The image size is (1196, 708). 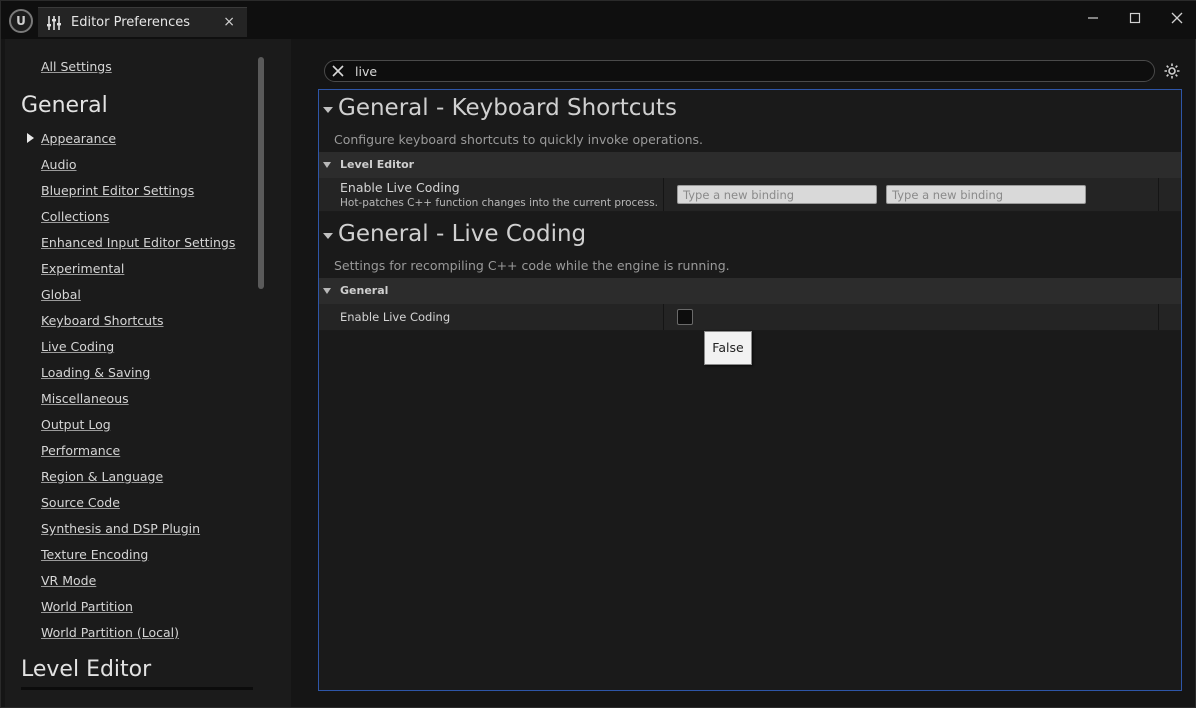 What do you see at coordinates (77, 346) in the screenshot?
I see `sidebar-item-live-coding: Live Coding` at bounding box center [77, 346].